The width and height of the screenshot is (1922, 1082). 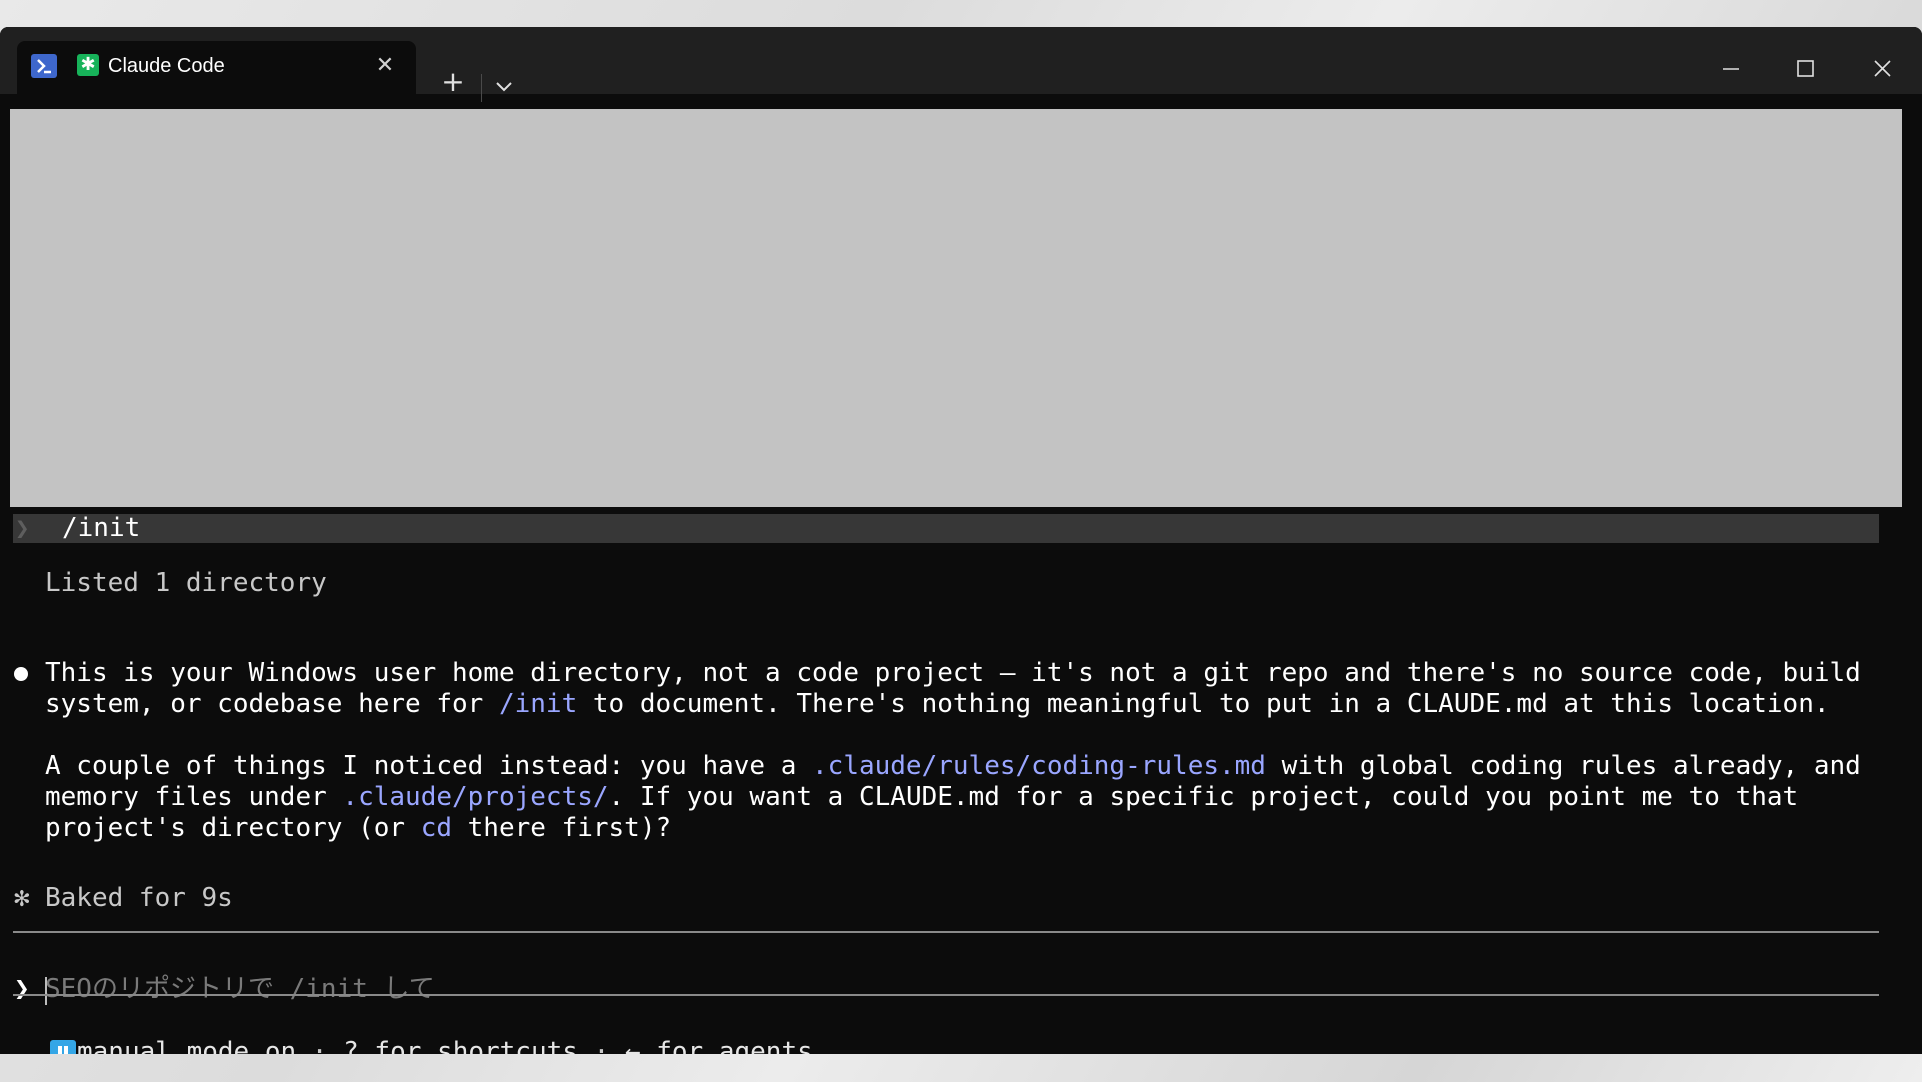 I want to click on text-segment: project's directory (or, so click(x=233, y=828).